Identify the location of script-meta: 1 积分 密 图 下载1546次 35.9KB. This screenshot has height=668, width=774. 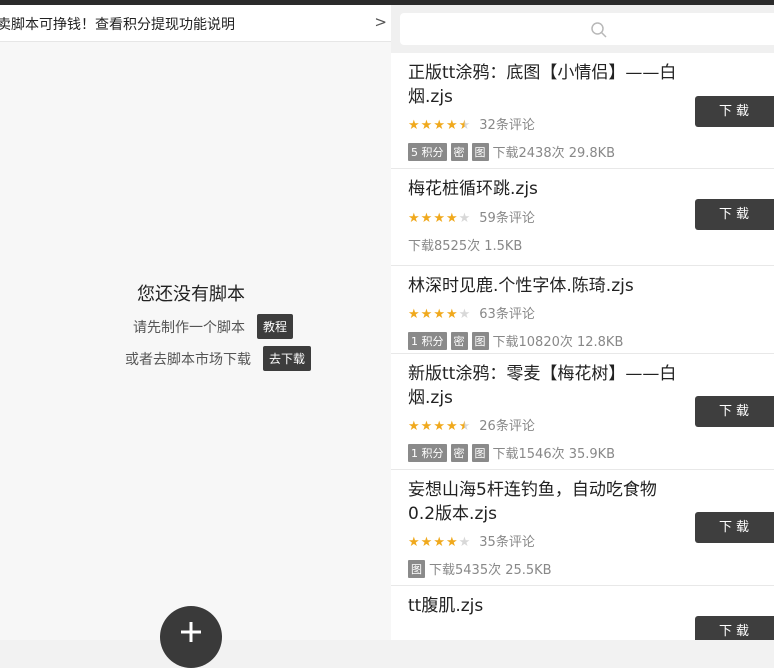
(511, 452).